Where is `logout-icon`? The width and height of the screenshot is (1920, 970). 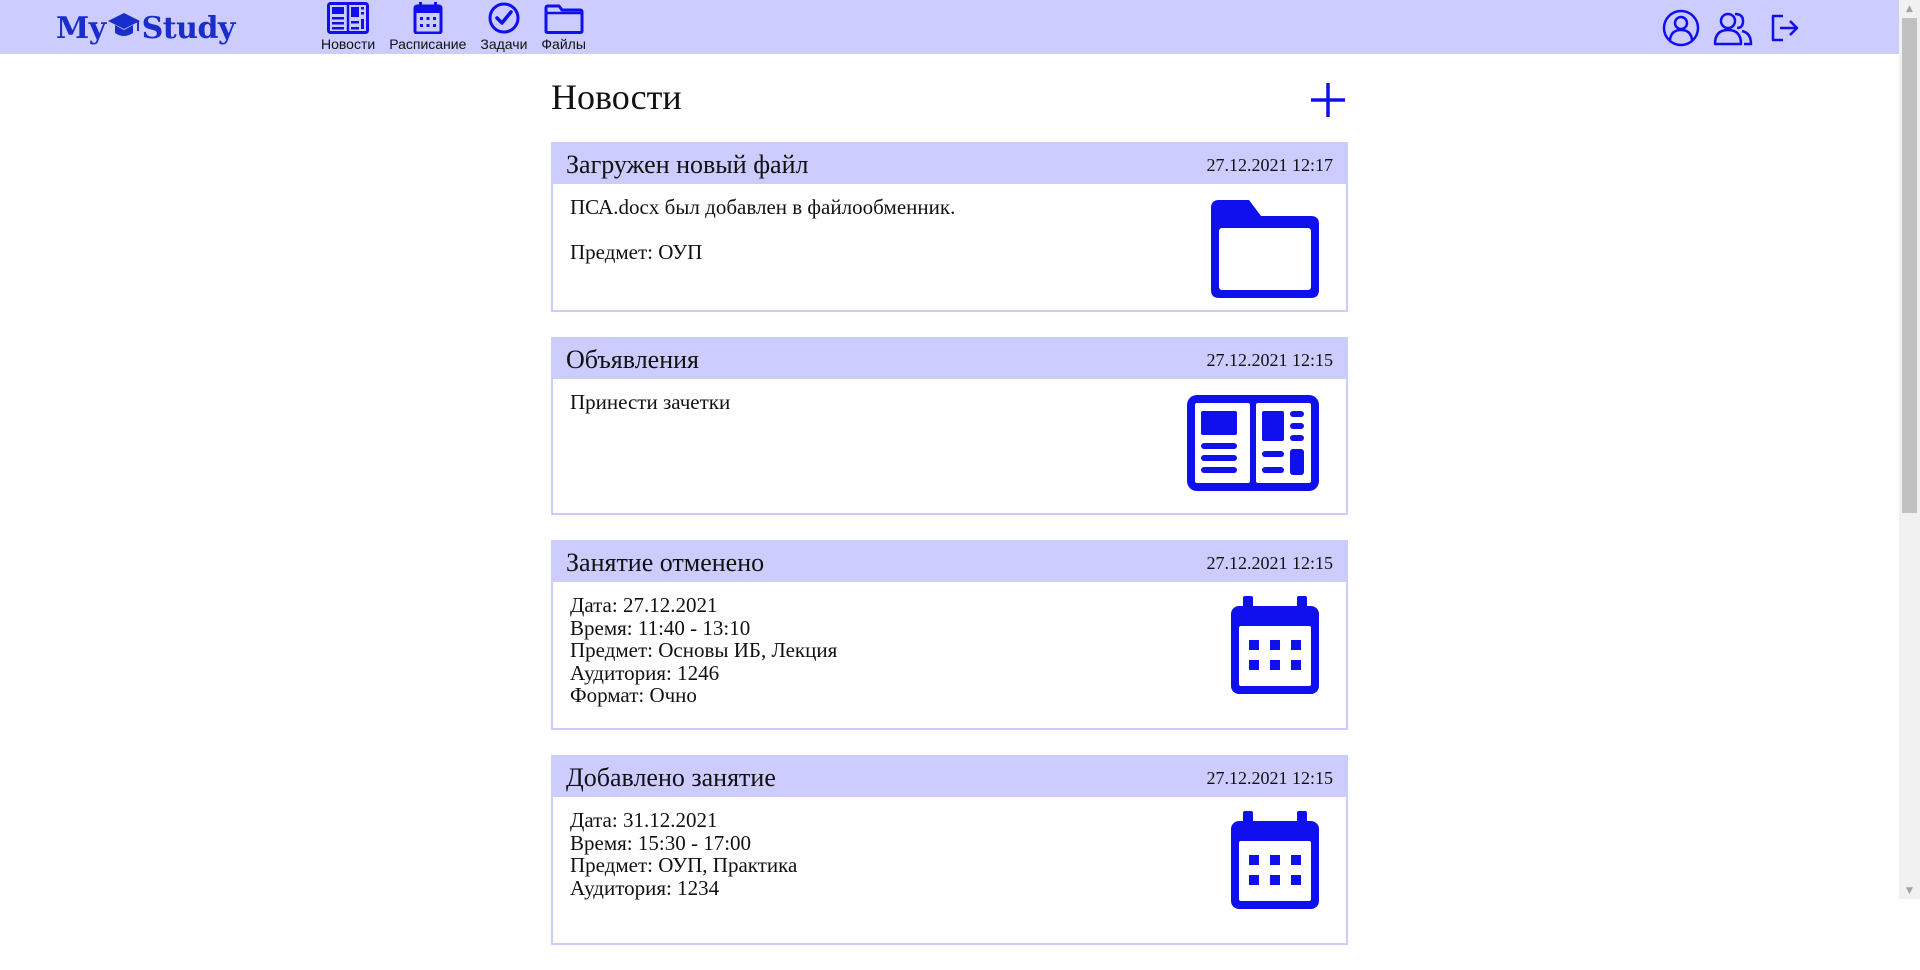
logout-icon is located at coordinates (1785, 28).